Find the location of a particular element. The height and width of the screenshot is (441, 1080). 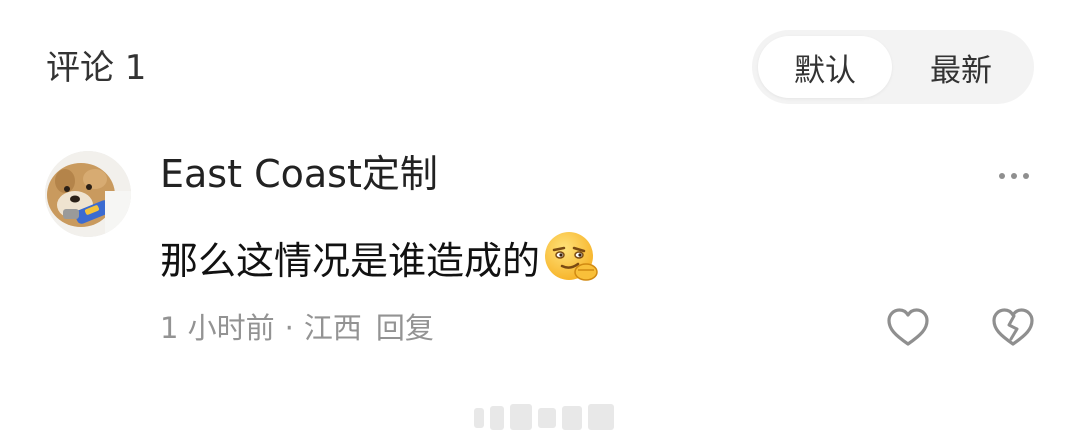

more-dots-icon is located at coordinates (1014, 176).